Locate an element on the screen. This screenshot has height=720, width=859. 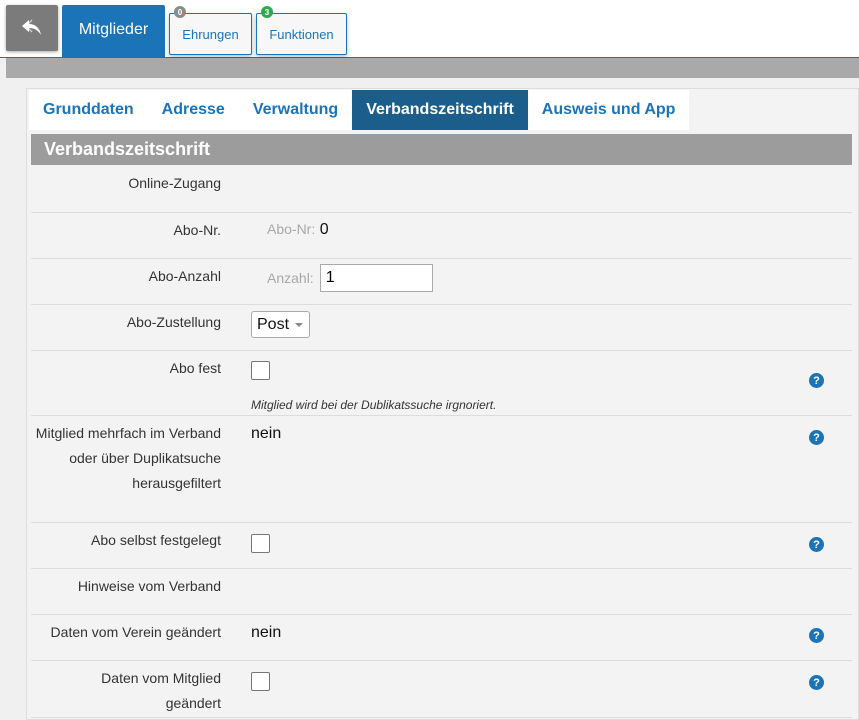
row-abo-zustellung: Abo-Zustellung Post is located at coordinates (441, 328).